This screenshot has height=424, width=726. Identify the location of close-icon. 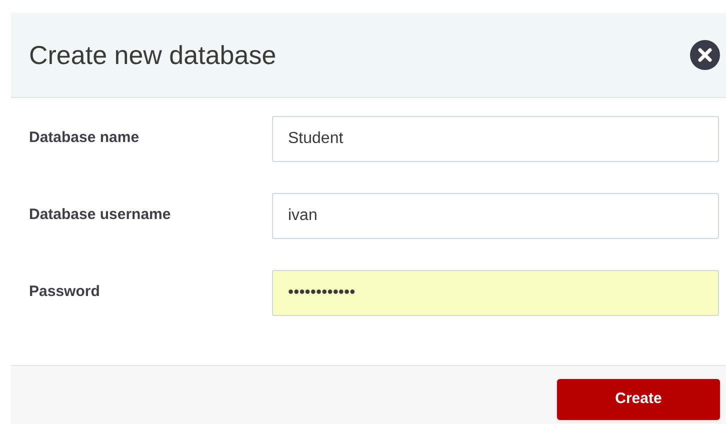
(705, 55).